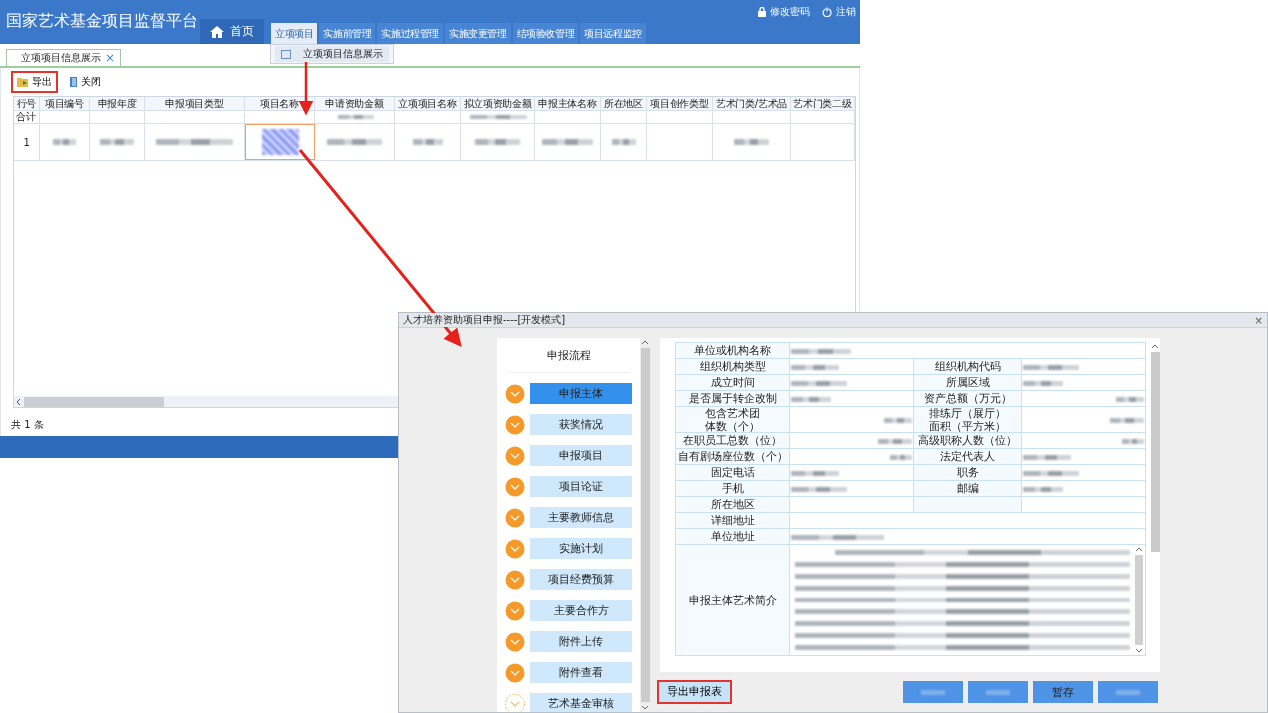 This screenshot has width=1268, height=713. Describe the element at coordinates (581, 455) in the screenshot. I see `step-button: 申报项目` at that location.